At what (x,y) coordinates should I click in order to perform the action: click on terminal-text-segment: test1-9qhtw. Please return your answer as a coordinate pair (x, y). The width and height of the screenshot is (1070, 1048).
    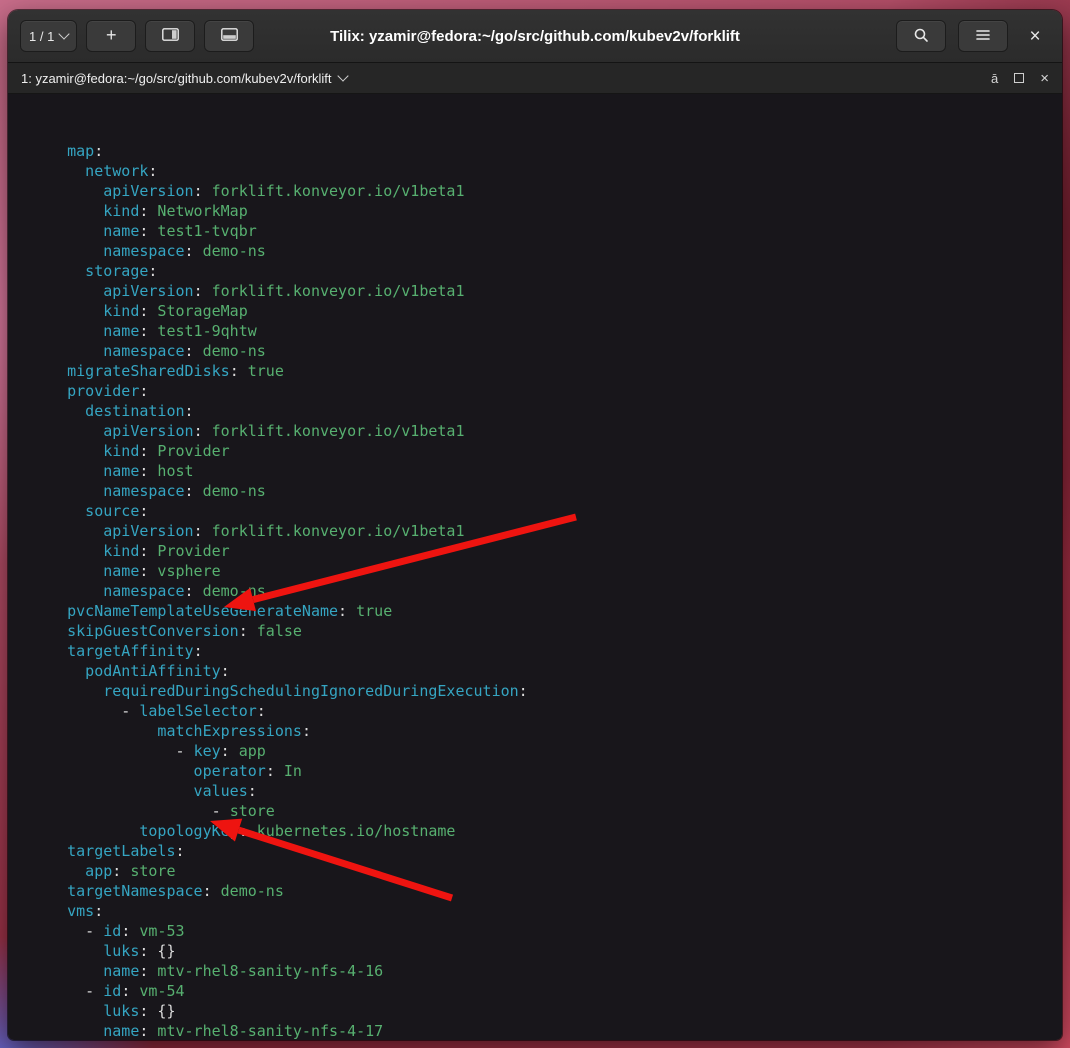
    Looking at the image, I should click on (202, 331).